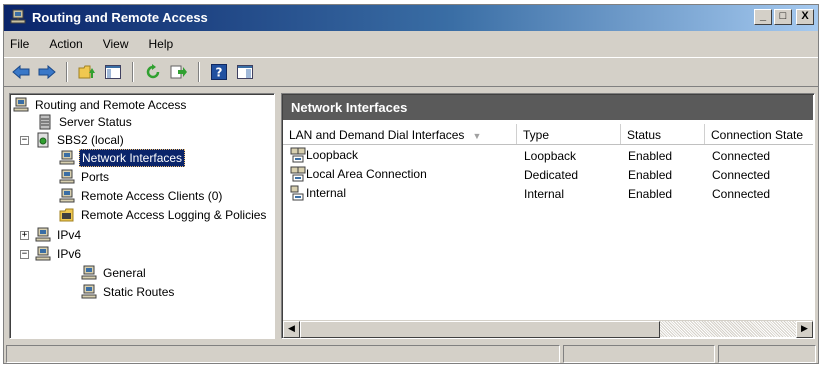  I want to click on forward-icon, so click(47, 72).